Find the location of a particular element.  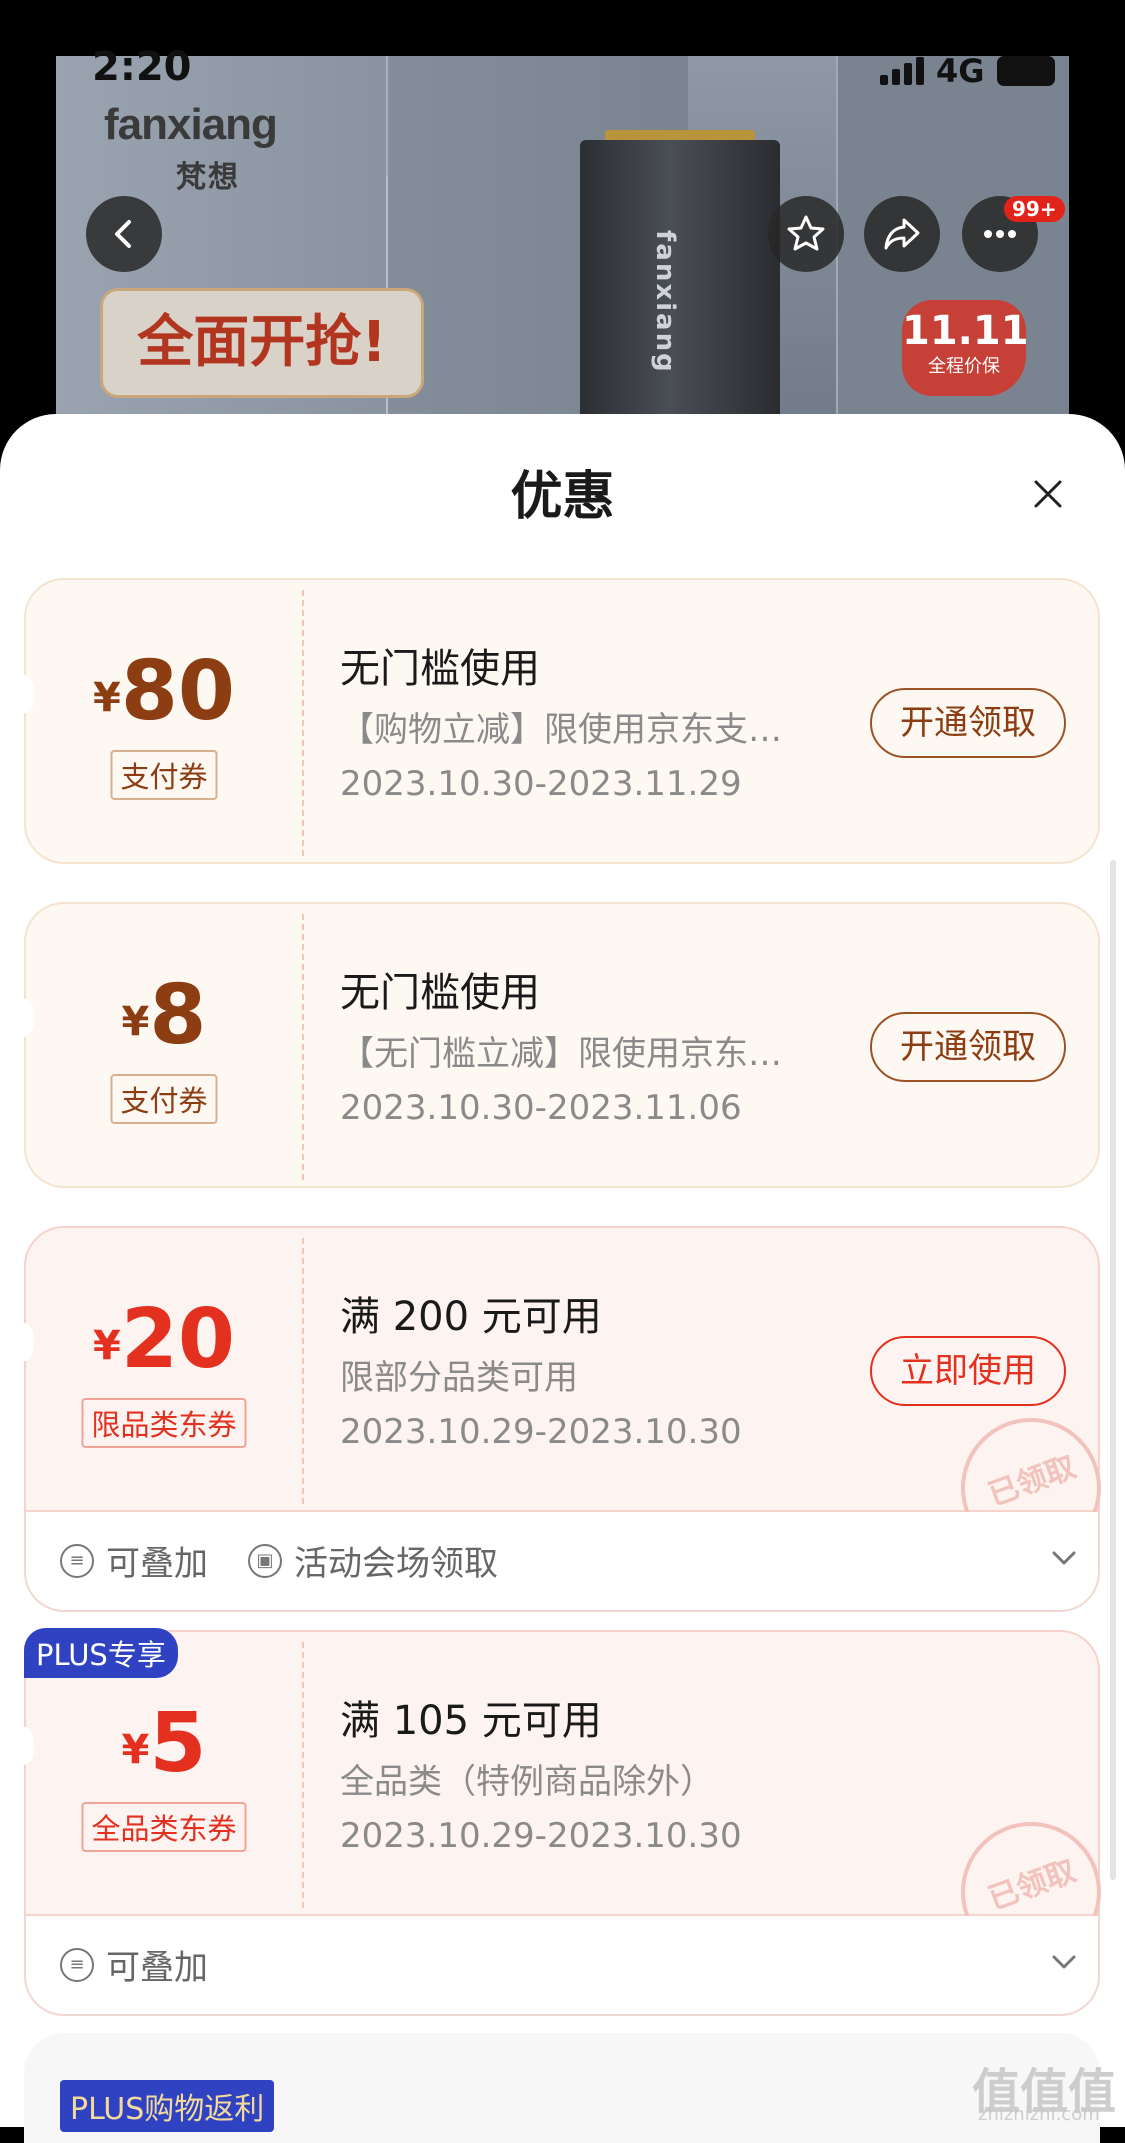

coupon-amount: ¥8 is located at coordinates (164, 1015).